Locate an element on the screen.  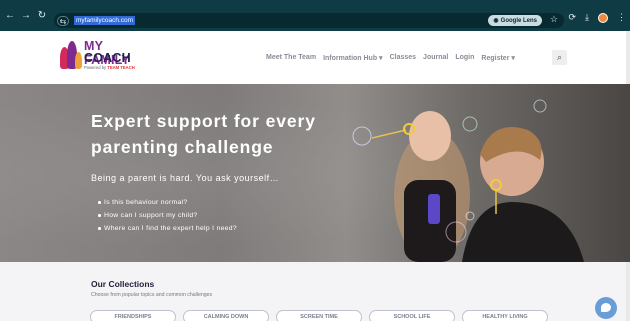
search-button: ⌕ is located at coordinates (559, 57).